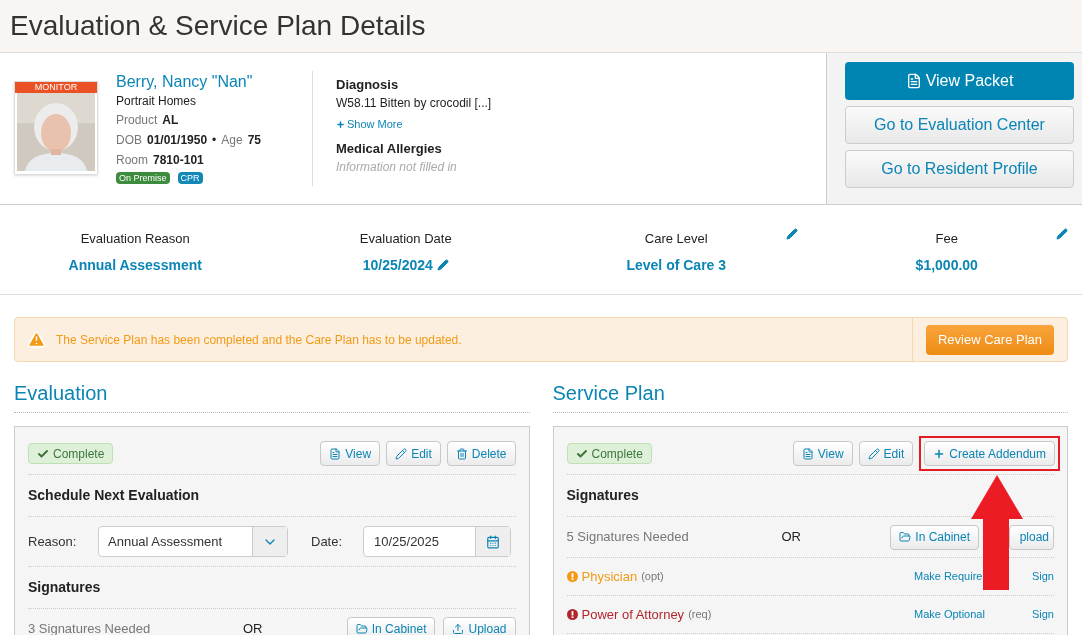  I want to click on navigation-button: Go to Evaluation Center, so click(959, 125).